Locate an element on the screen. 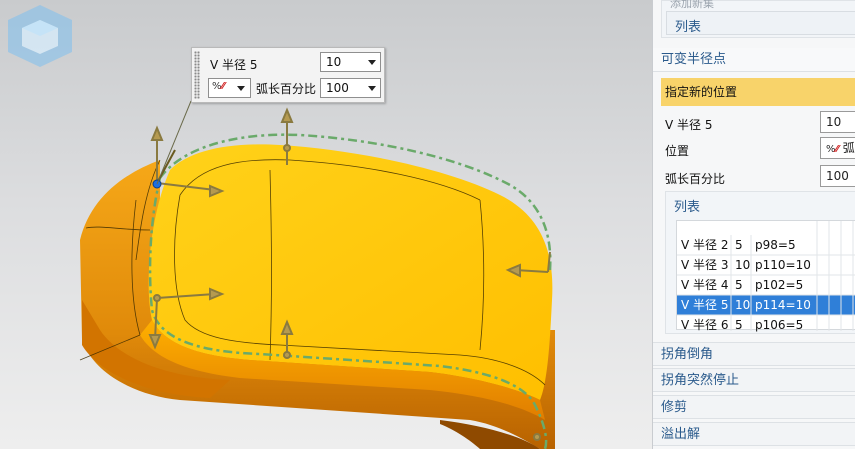  location-dropdown: %⁄⁄ 弧 is located at coordinates (837, 148).